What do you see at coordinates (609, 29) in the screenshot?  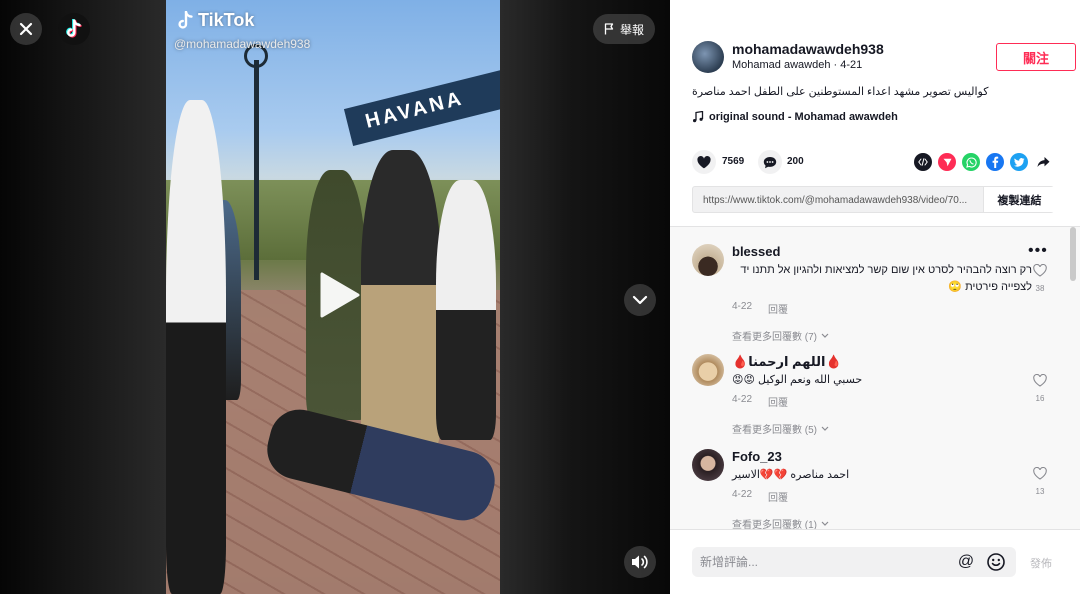 I see `flag-icon` at bounding box center [609, 29].